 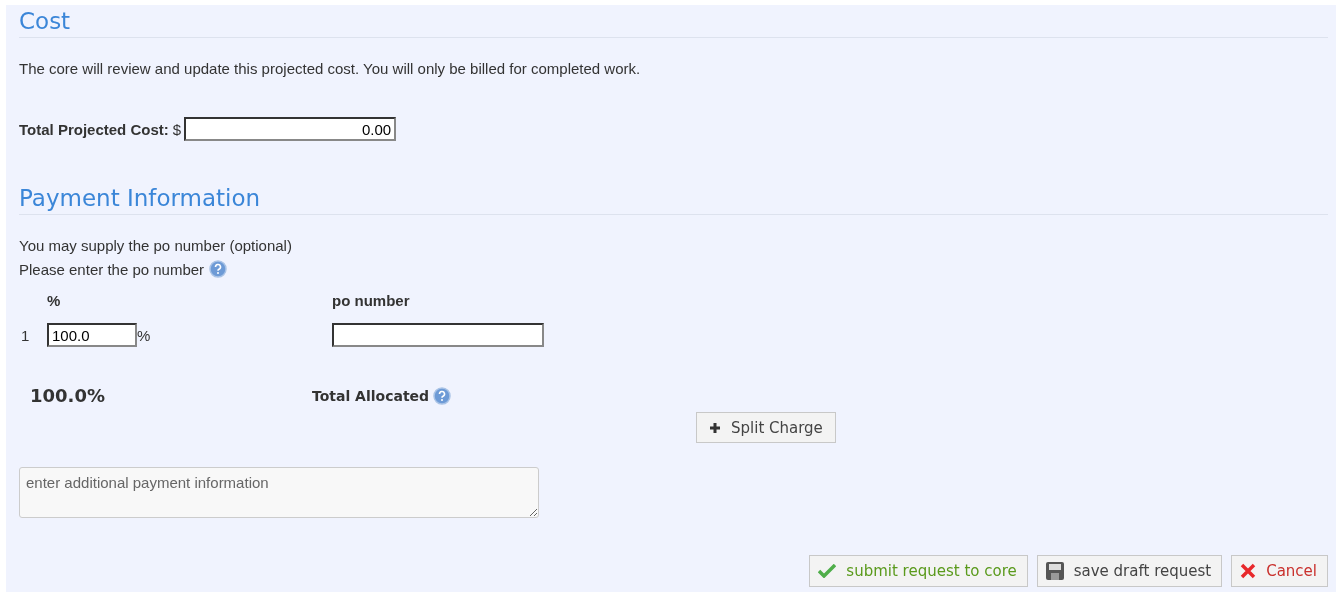 I want to click on column-header: %, so click(x=54, y=300).